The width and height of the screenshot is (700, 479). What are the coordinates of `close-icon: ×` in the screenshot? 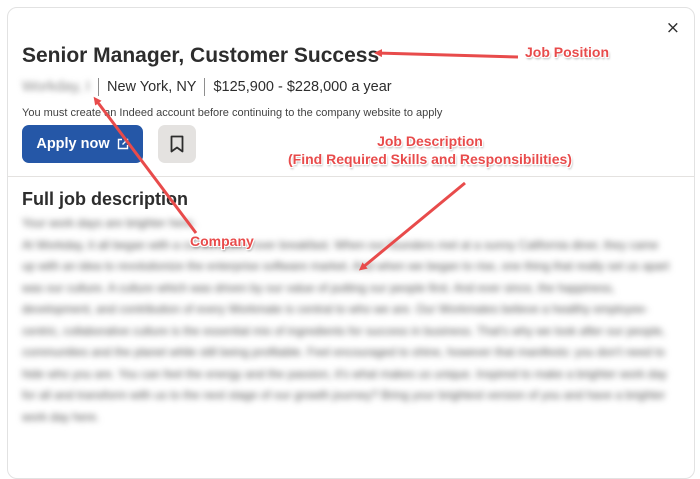 It's located at (673, 28).